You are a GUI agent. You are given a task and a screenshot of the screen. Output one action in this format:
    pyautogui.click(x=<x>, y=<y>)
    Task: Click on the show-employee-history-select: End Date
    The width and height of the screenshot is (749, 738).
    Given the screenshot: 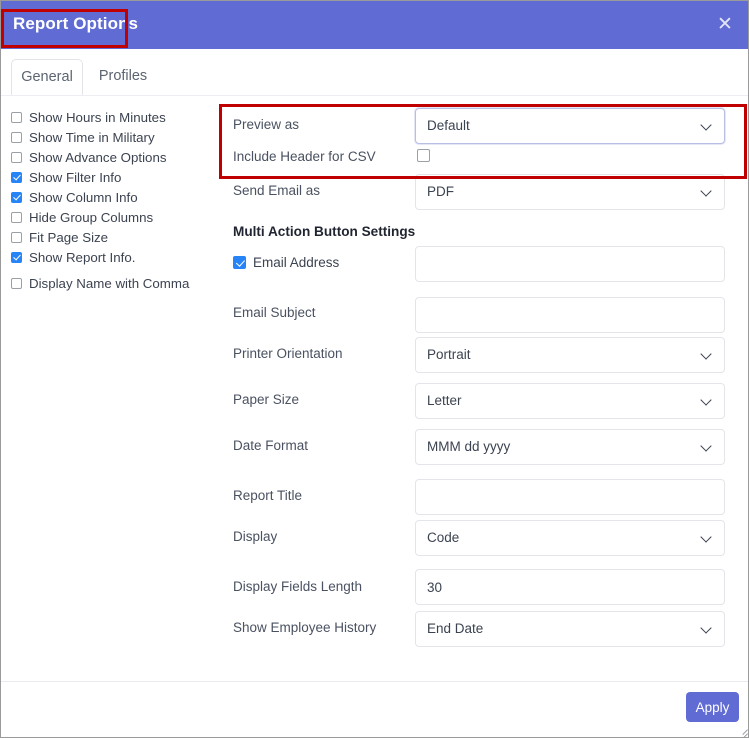 What is the action you would take?
    pyautogui.click(x=570, y=629)
    